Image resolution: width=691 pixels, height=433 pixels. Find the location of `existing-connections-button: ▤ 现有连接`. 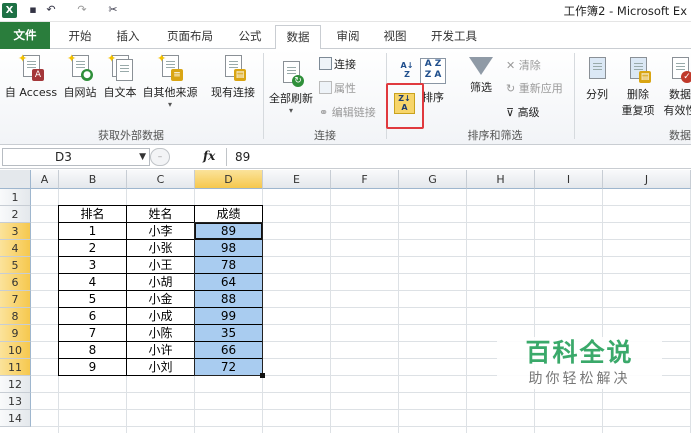

existing-connections-button: ▤ 现有连接 is located at coordinates (233, 76).